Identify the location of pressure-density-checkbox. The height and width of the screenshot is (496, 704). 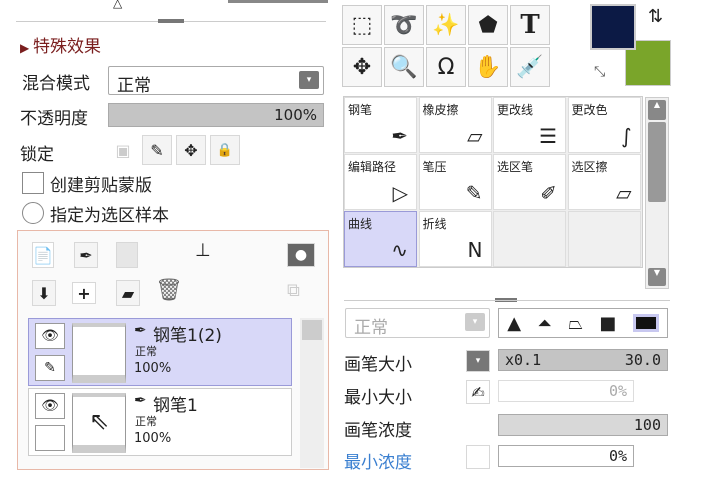
(478, 457).